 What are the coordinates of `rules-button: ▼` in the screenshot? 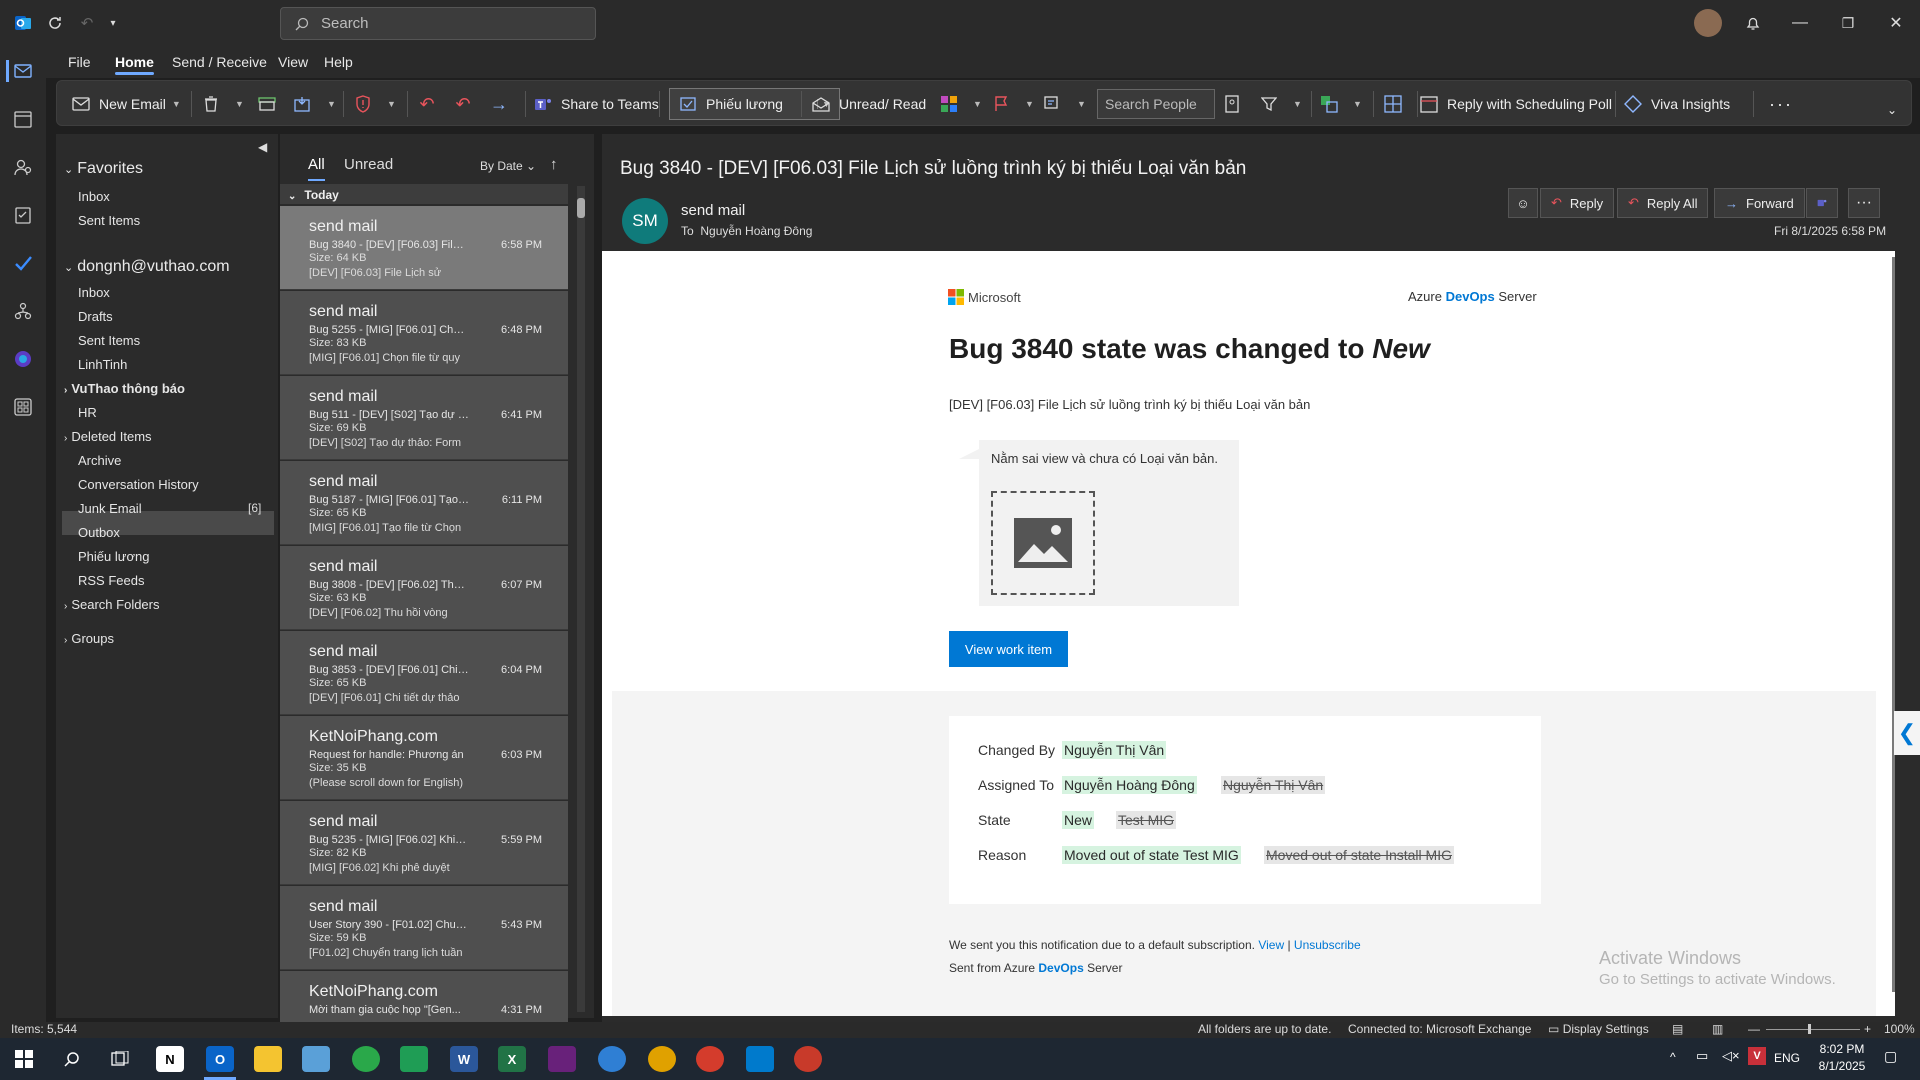 It's located at (1064, 104).